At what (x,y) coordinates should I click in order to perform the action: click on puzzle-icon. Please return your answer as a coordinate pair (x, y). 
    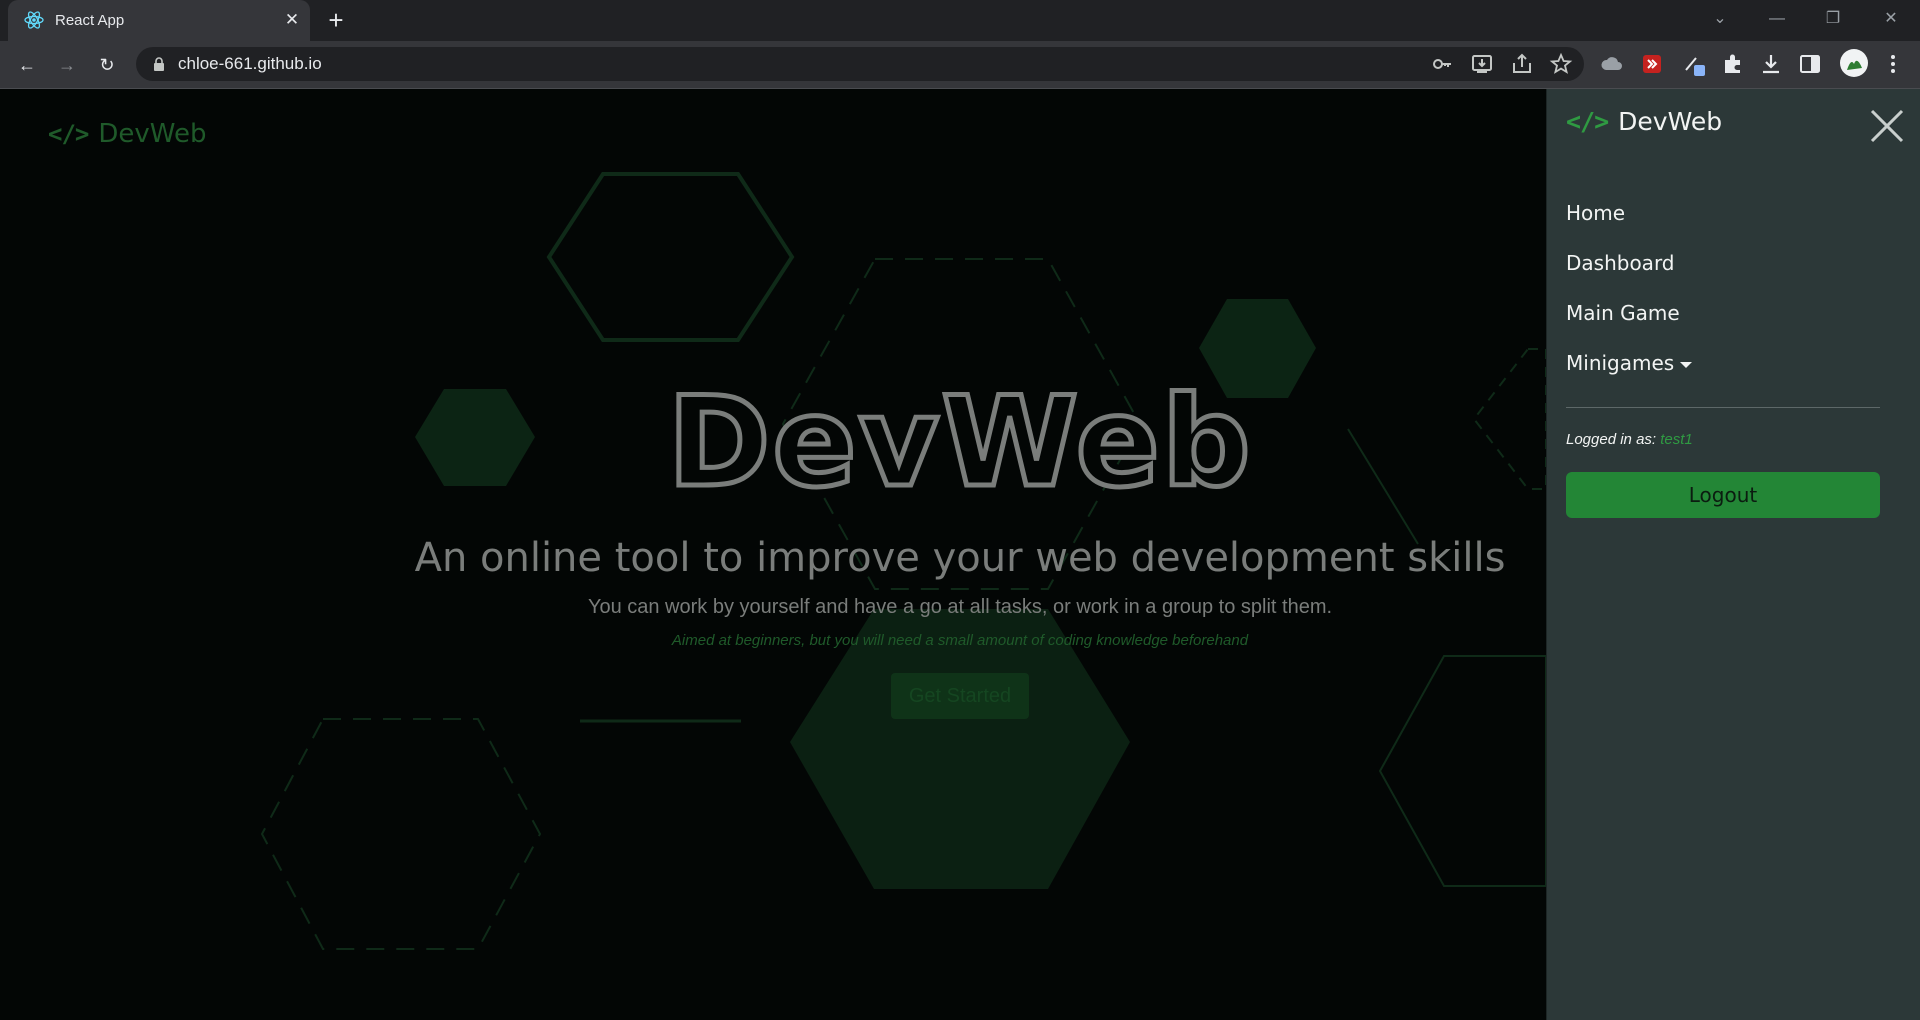
    Looking at the image, I should click on (1733, 64).